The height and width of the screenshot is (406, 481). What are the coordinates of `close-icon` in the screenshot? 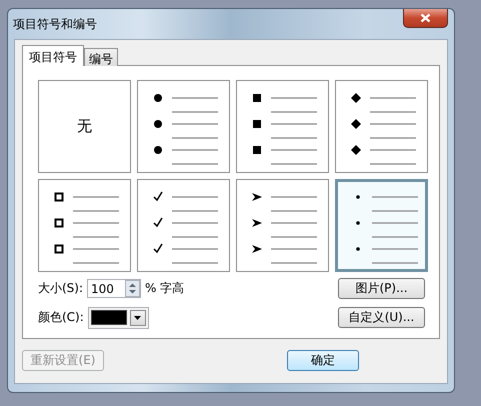 It's located at (425, 18).